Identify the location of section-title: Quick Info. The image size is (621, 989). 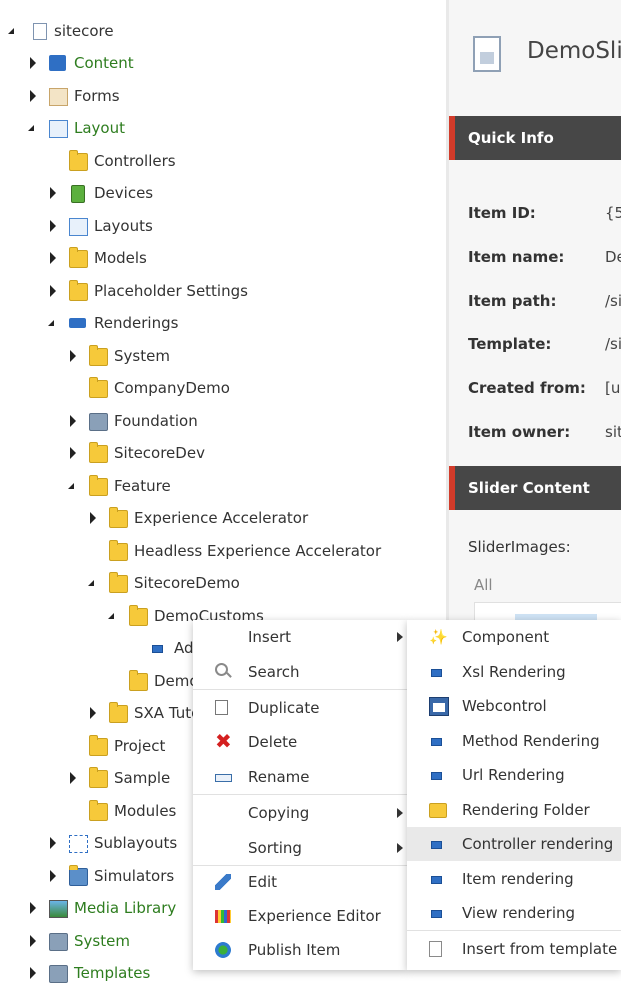
(511, 138).